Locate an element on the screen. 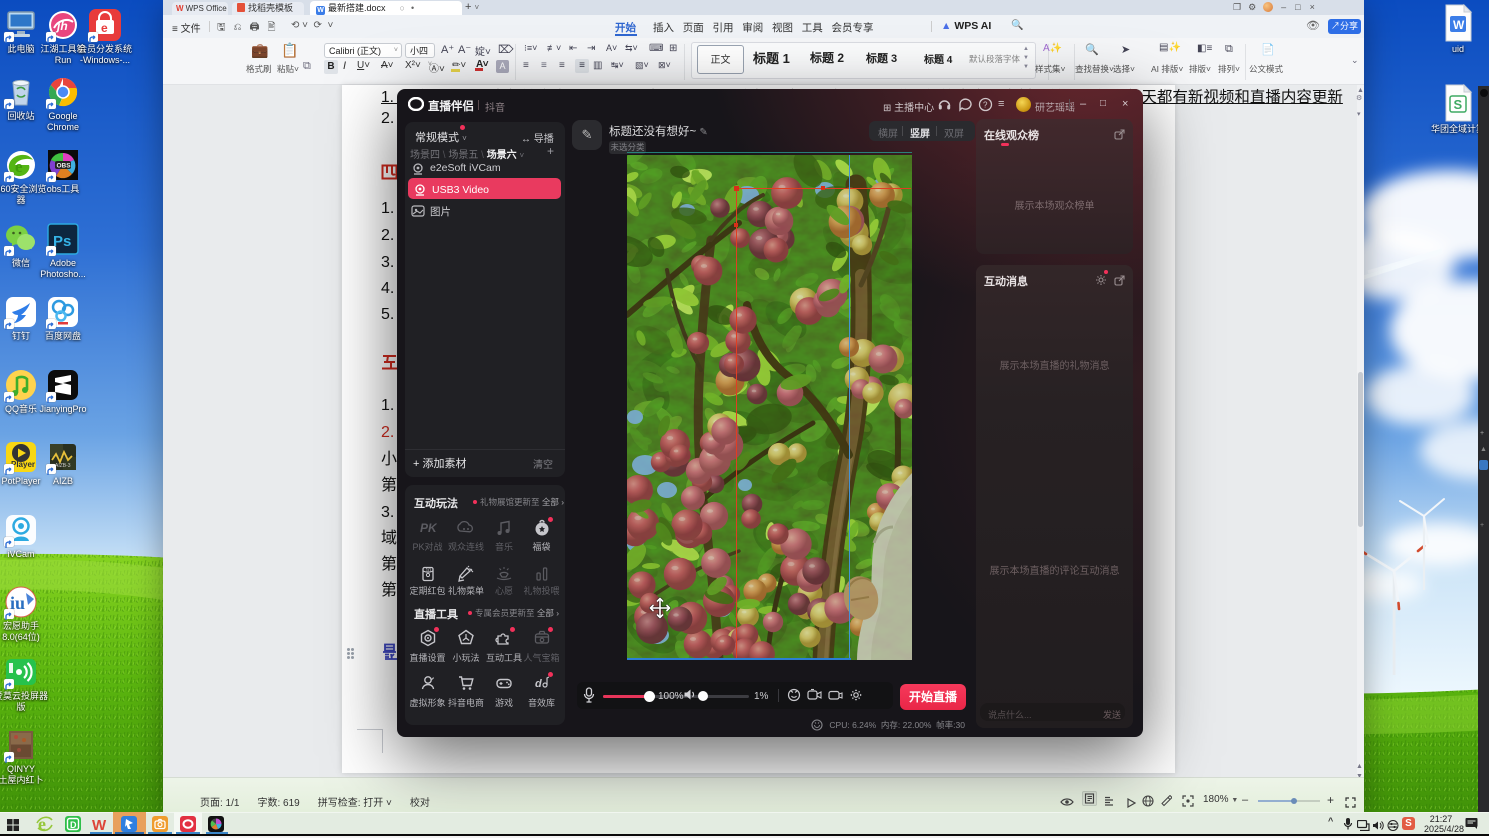  svg-text: PK is located at coordinates (428, 528).